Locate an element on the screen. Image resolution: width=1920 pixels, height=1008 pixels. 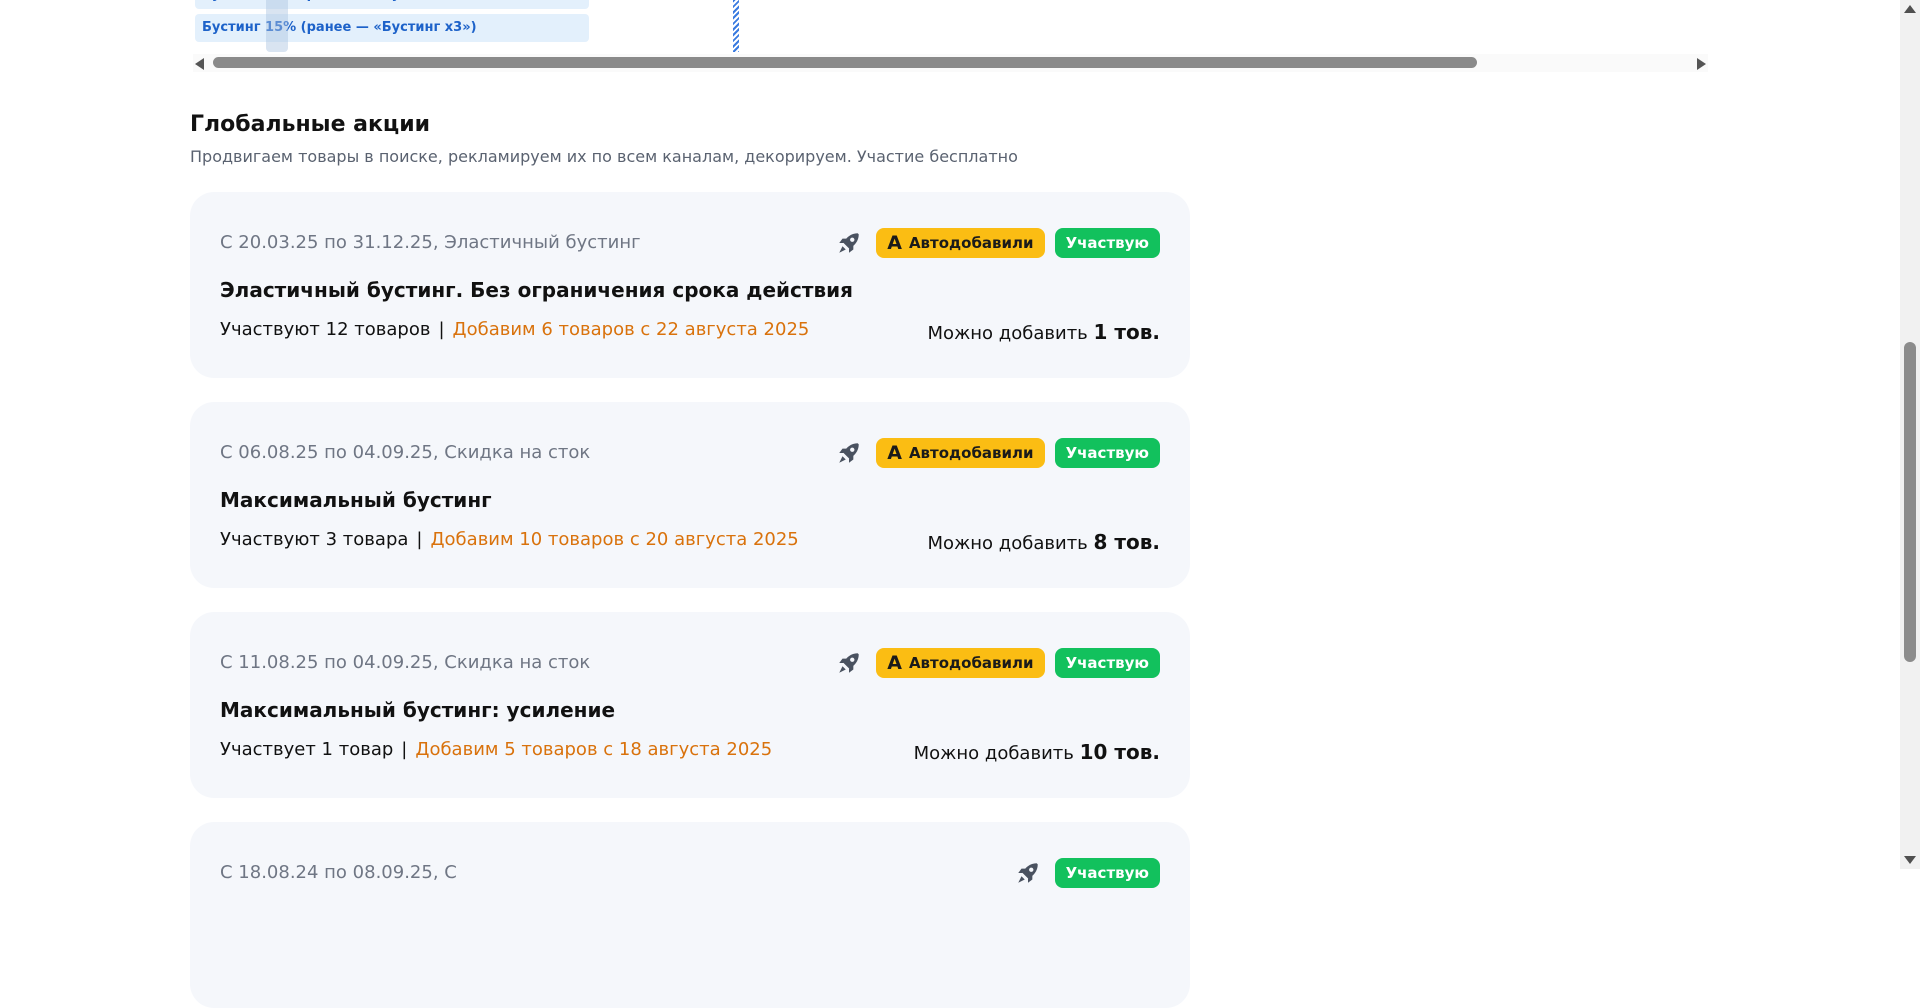
can-add-info: Можно добавить 1 тов. is located at coordinates (1044, 332).